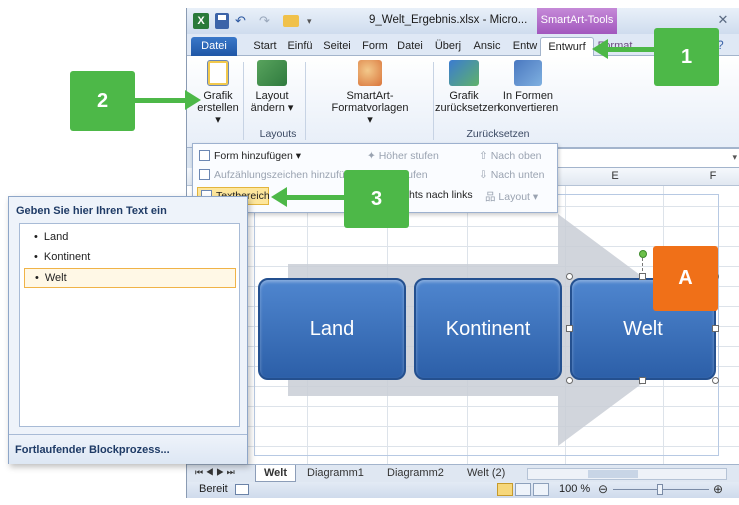  I want to click on layout-icon, so click(272, 73).